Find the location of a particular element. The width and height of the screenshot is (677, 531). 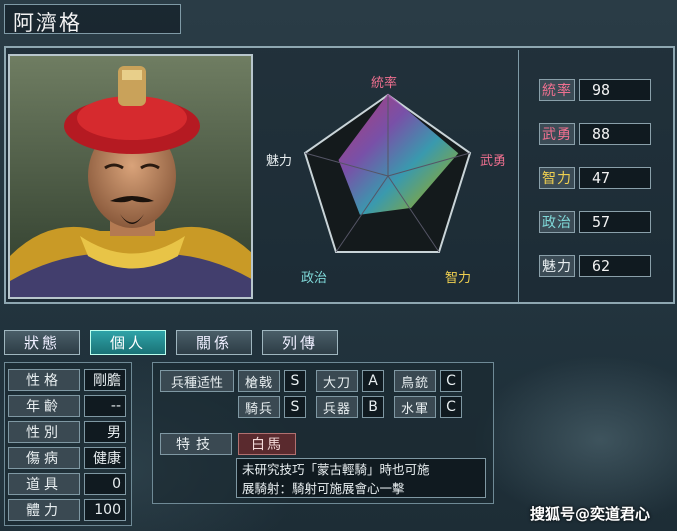

stats-panel: 統率 98 武勇 88 智力 47 政治 57 魅力 62 is located at coordinates (595, 176).